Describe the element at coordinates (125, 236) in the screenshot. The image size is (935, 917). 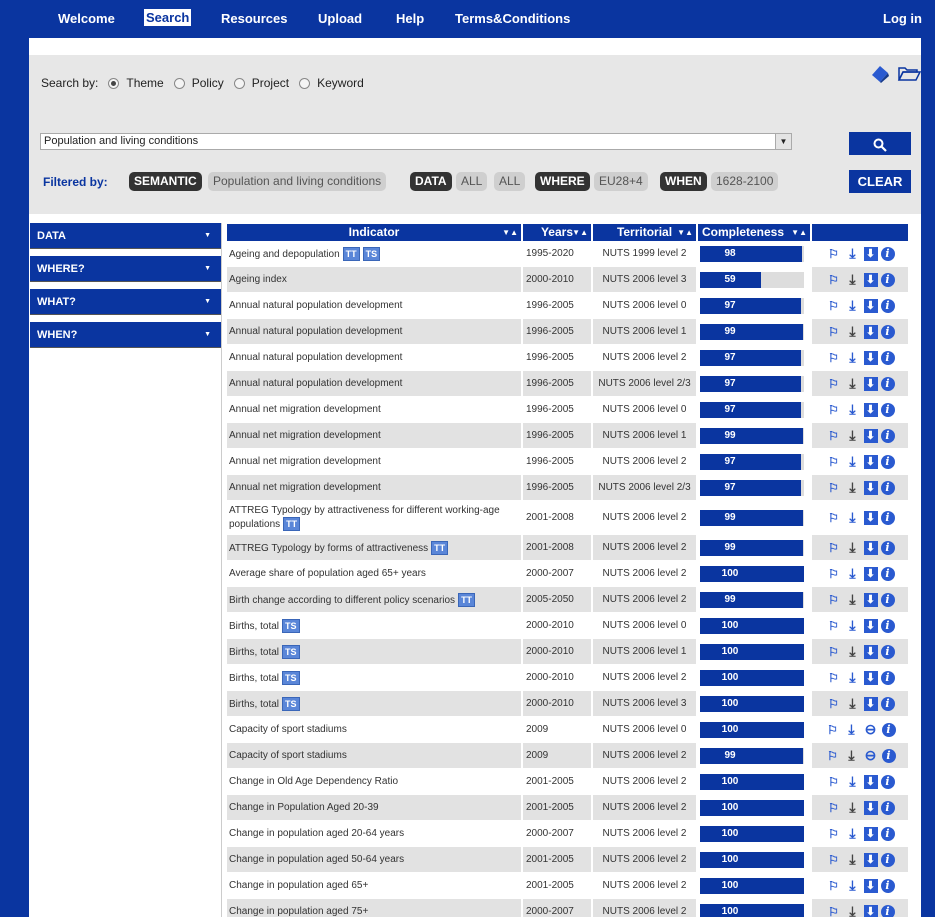
I see `sidebar-item-data: DATA ▼` at that location.